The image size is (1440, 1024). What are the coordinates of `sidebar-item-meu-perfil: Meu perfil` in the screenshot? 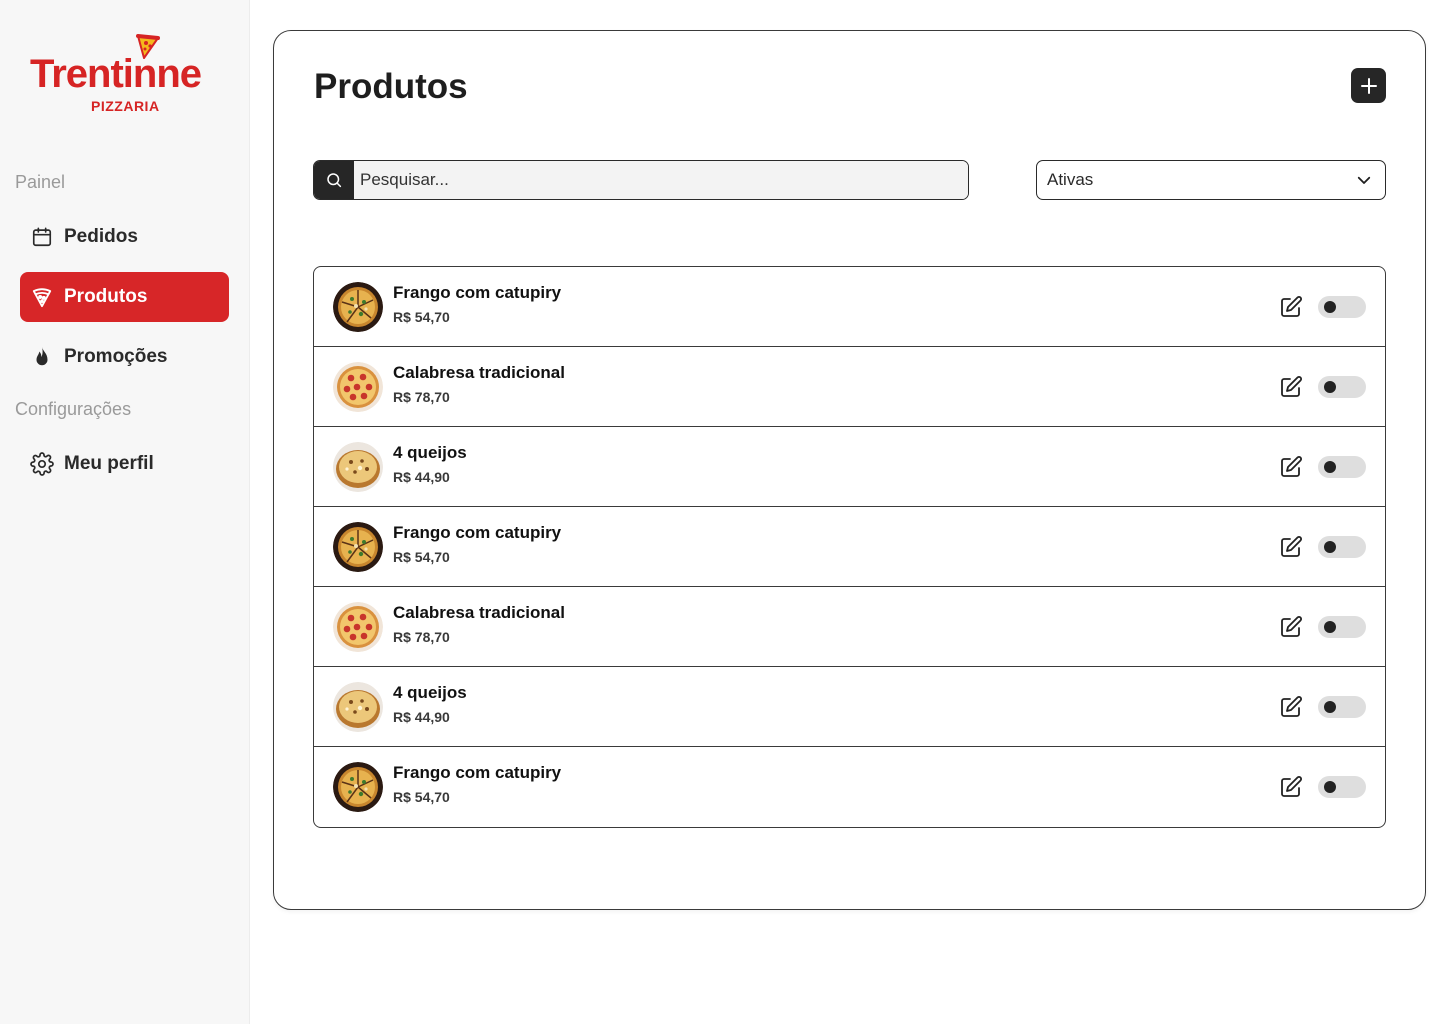 It's located at (124, 464).